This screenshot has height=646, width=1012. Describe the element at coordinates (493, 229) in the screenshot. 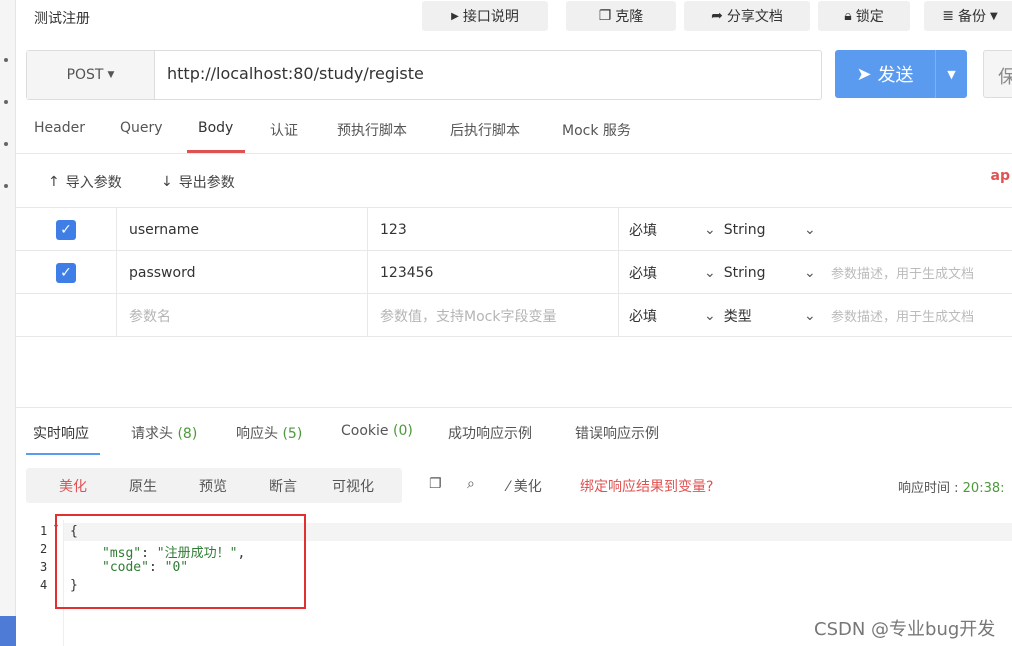

I see `param-value: 123` at that location.